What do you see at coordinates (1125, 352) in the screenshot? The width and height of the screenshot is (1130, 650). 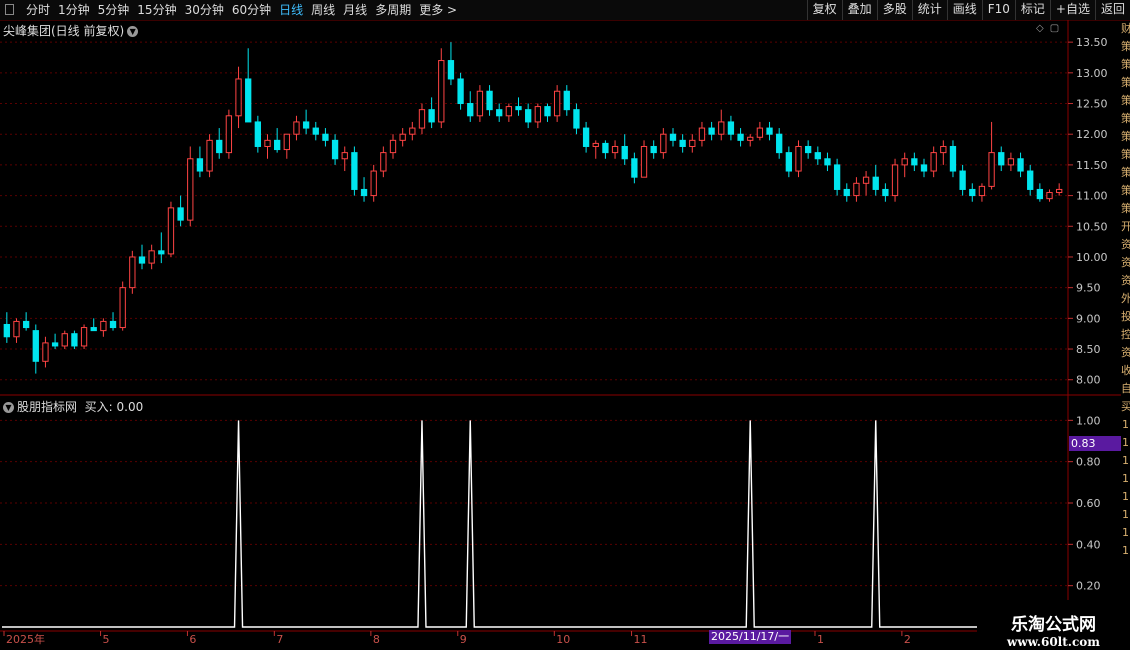 I see `side-strip-char: 资` at bounding box center [1125, 352].